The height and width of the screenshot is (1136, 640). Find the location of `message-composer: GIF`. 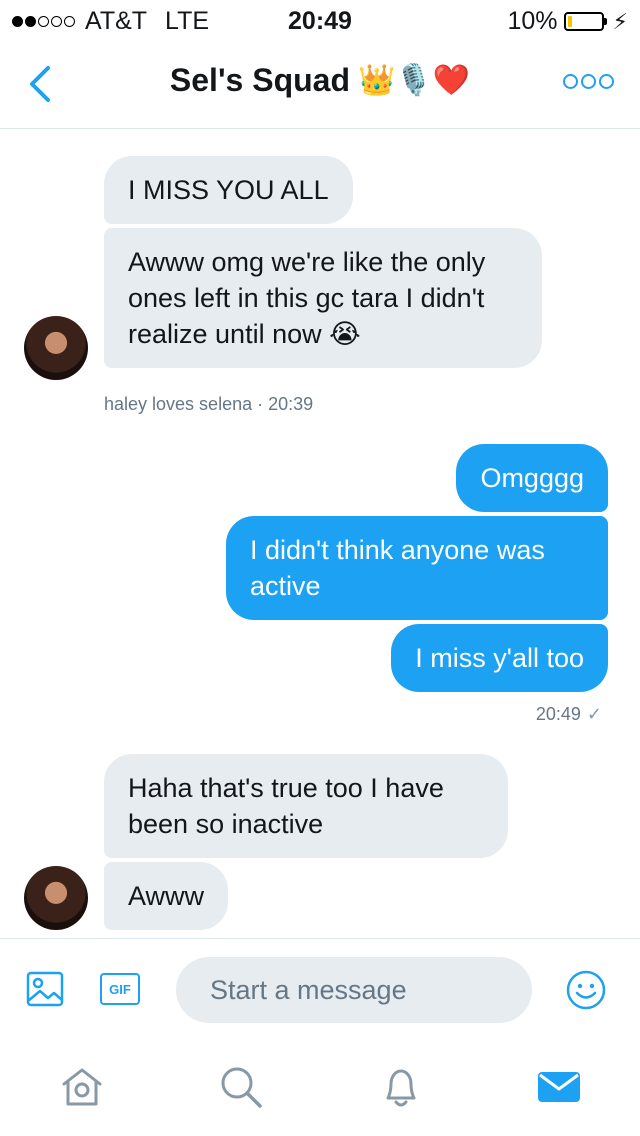

message-composer: GIF is located at coordinates (320, 988).